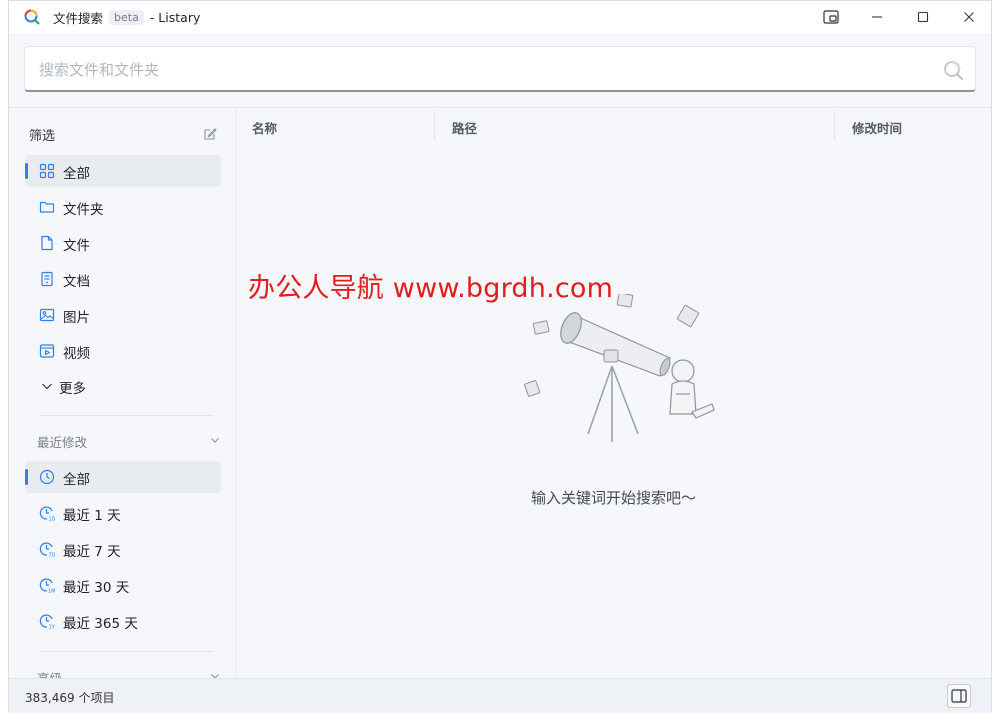 This screenshot has height=720, width=1000. I want to click on advanced-title: 高级, so click(49, 673).